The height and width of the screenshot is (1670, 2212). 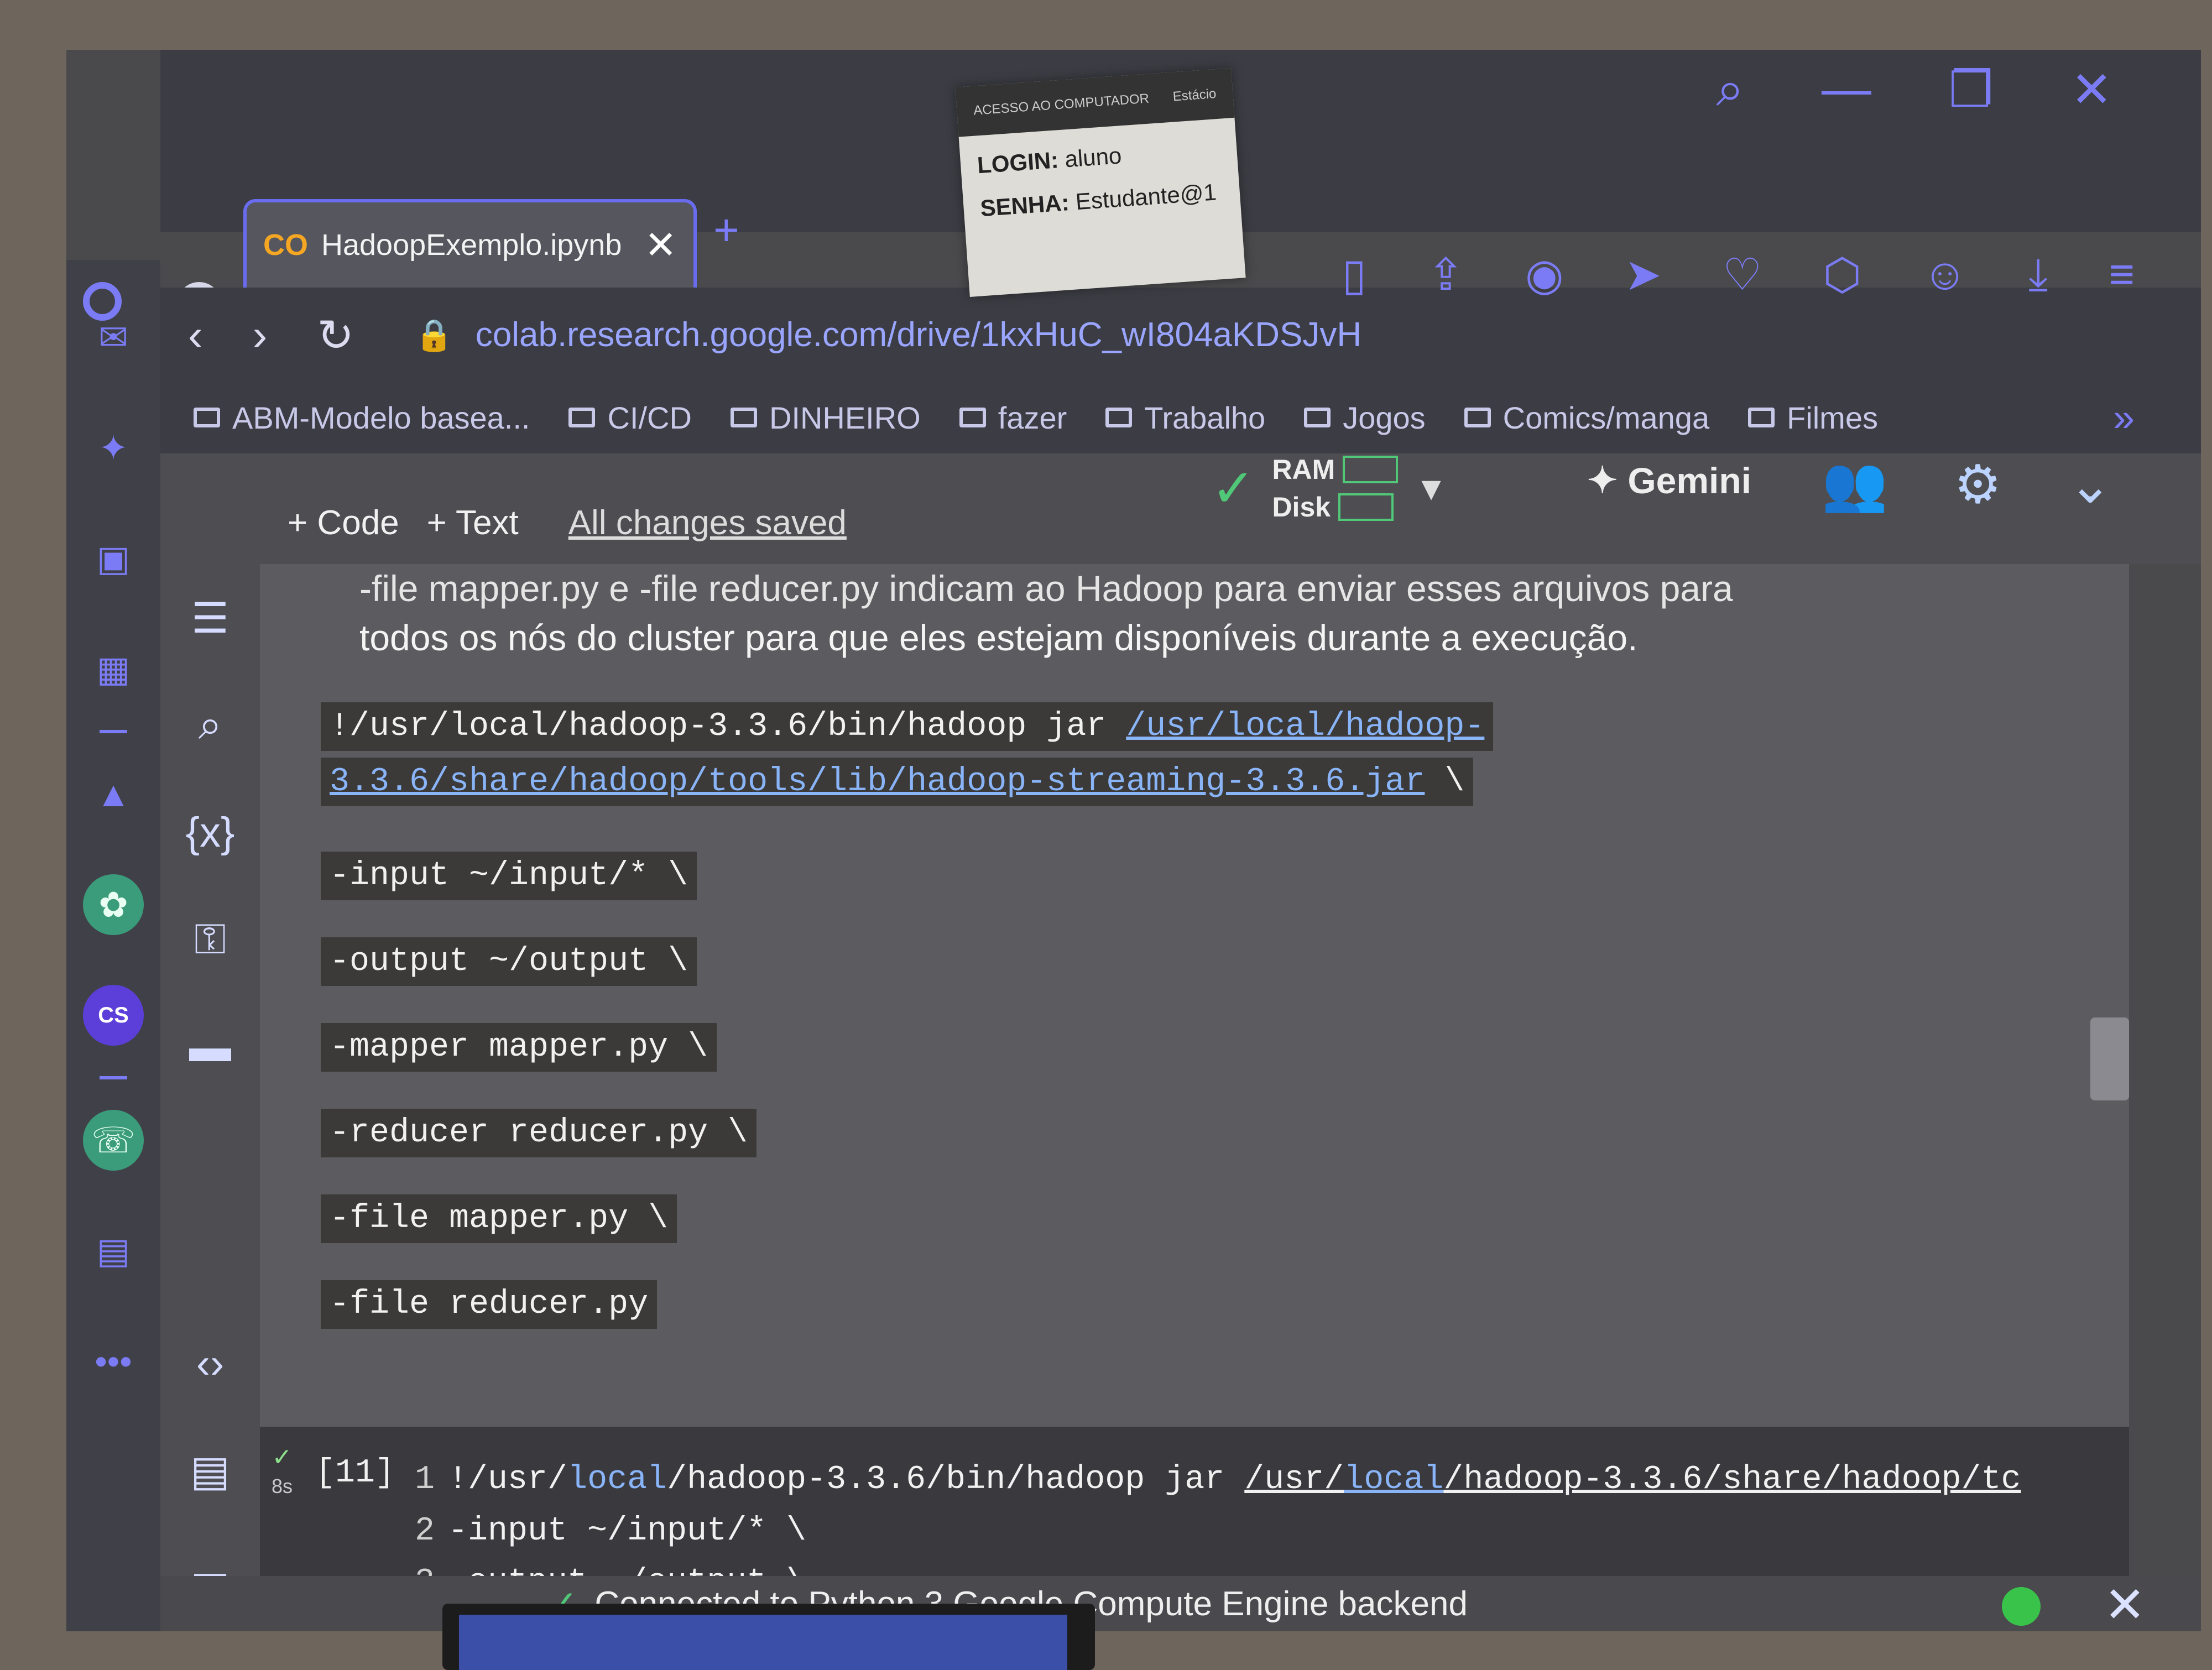 What do you see at coordinates (282, 1457) in the screenshot?
I see `check-icon: ✓` at bounding box center [282, 1457].